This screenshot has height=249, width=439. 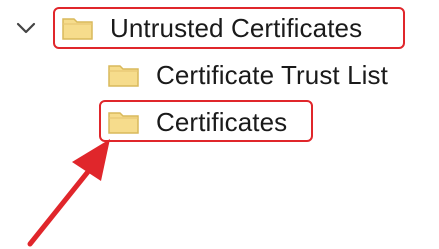 I want to click on annotation-arrow, so click(x=68, y=193).